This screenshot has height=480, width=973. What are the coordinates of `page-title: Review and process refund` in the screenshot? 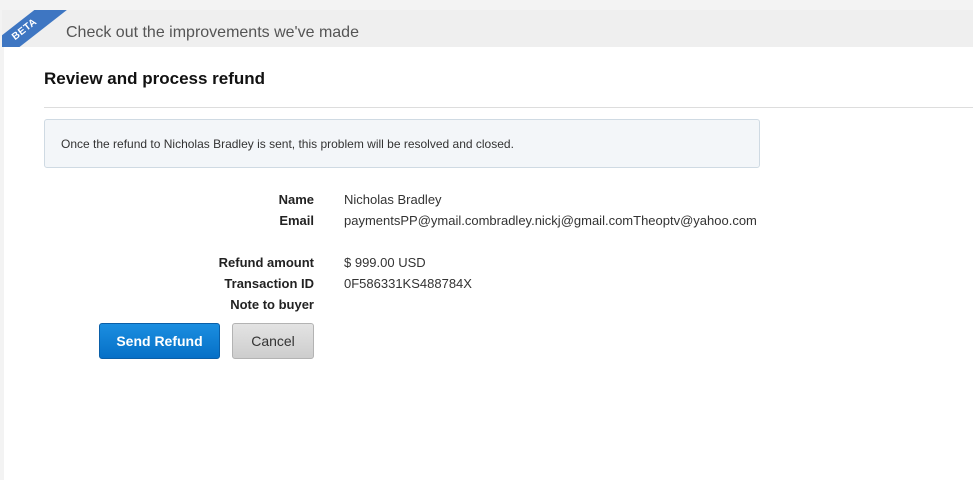 It's located at (155, 78).